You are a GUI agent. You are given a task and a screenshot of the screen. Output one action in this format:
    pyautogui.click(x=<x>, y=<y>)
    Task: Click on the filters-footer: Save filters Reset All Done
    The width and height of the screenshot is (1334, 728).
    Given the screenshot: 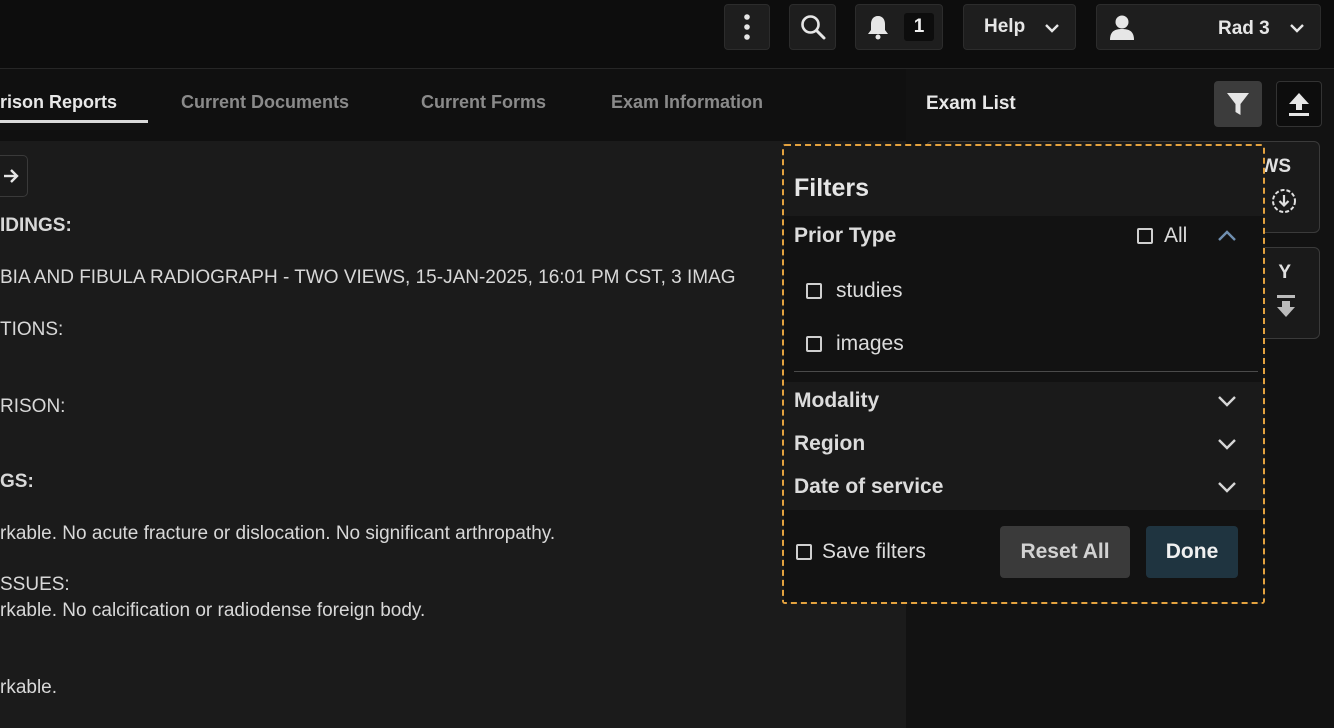 What is the action you would take?
    pyautogui.click(x=1023, y=556)
    